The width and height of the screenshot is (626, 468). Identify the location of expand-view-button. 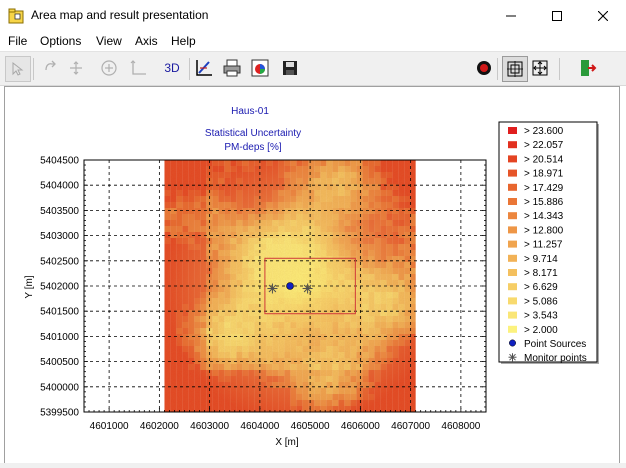
(540, 68).